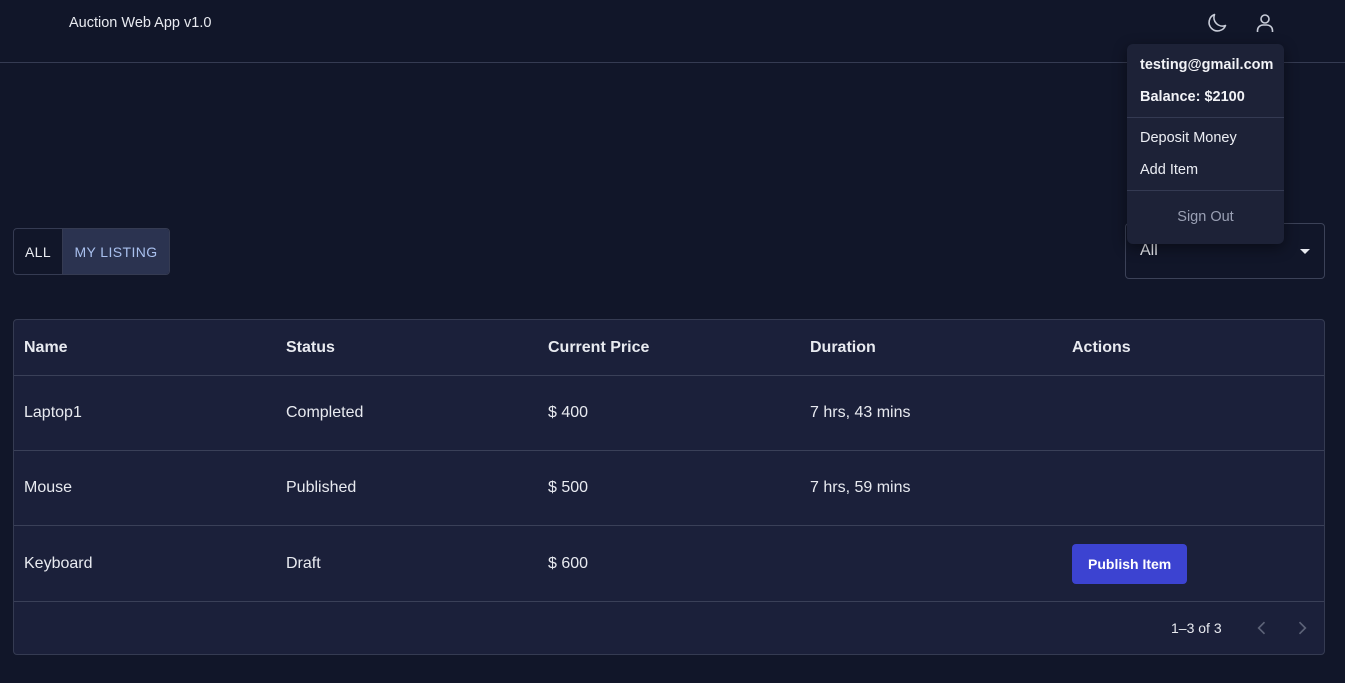  What do you see at coordinates (48, 487) in the screenshot?
I see `cell-name: Mouse` at bounding box center [48, 487].